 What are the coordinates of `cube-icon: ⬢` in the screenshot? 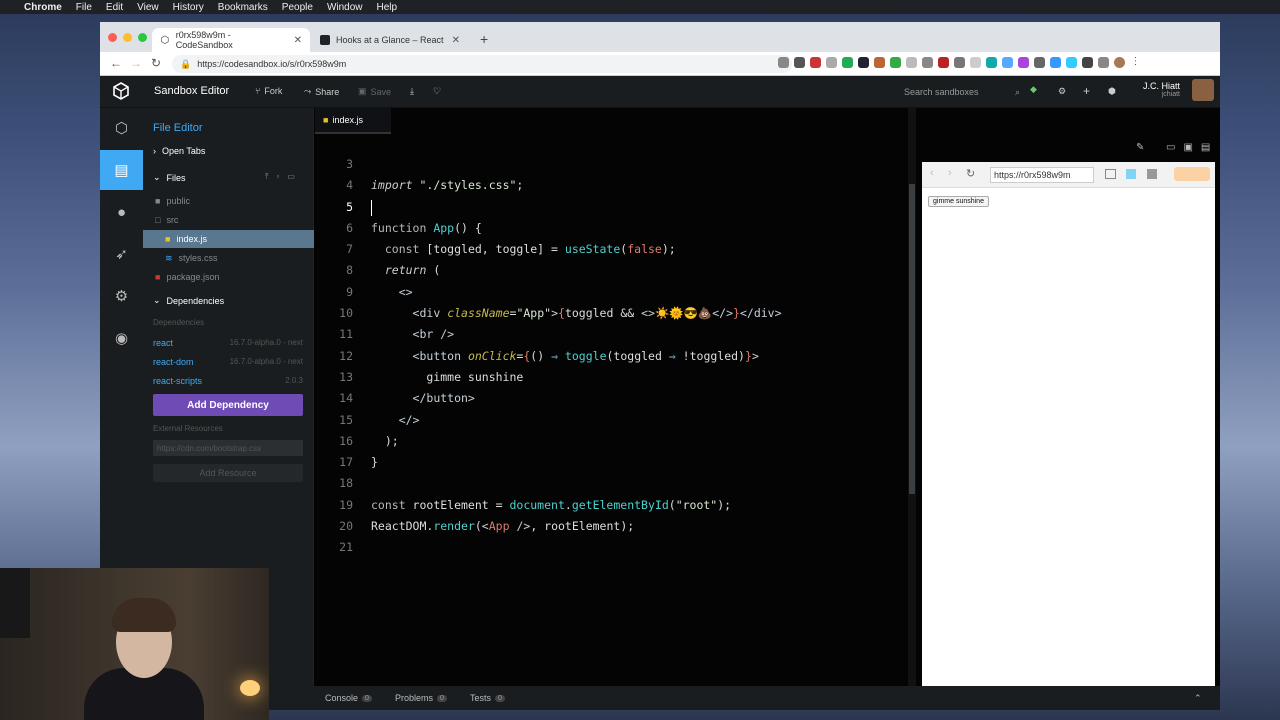 It's located at (1112, 91).